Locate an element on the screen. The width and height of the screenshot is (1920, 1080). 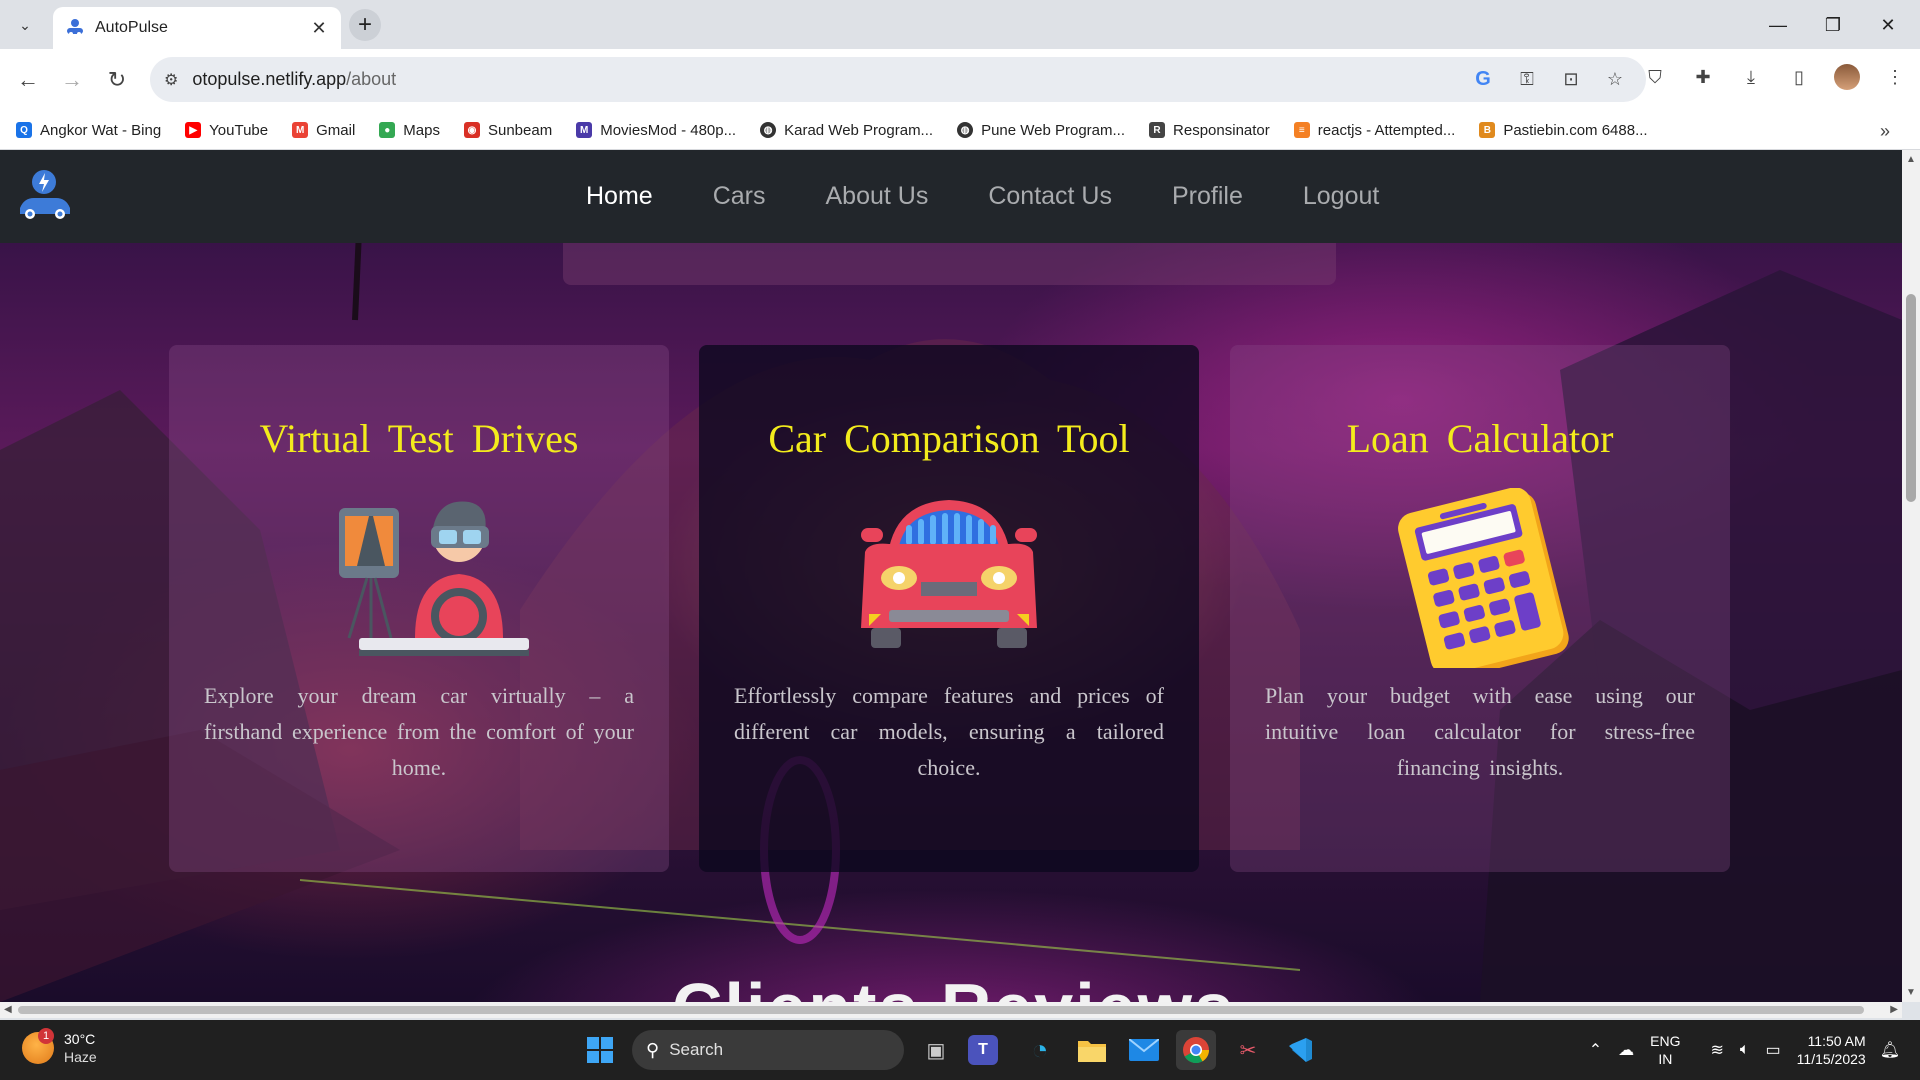
youtube-icon: ▶ is located at coordinates (193, 130).